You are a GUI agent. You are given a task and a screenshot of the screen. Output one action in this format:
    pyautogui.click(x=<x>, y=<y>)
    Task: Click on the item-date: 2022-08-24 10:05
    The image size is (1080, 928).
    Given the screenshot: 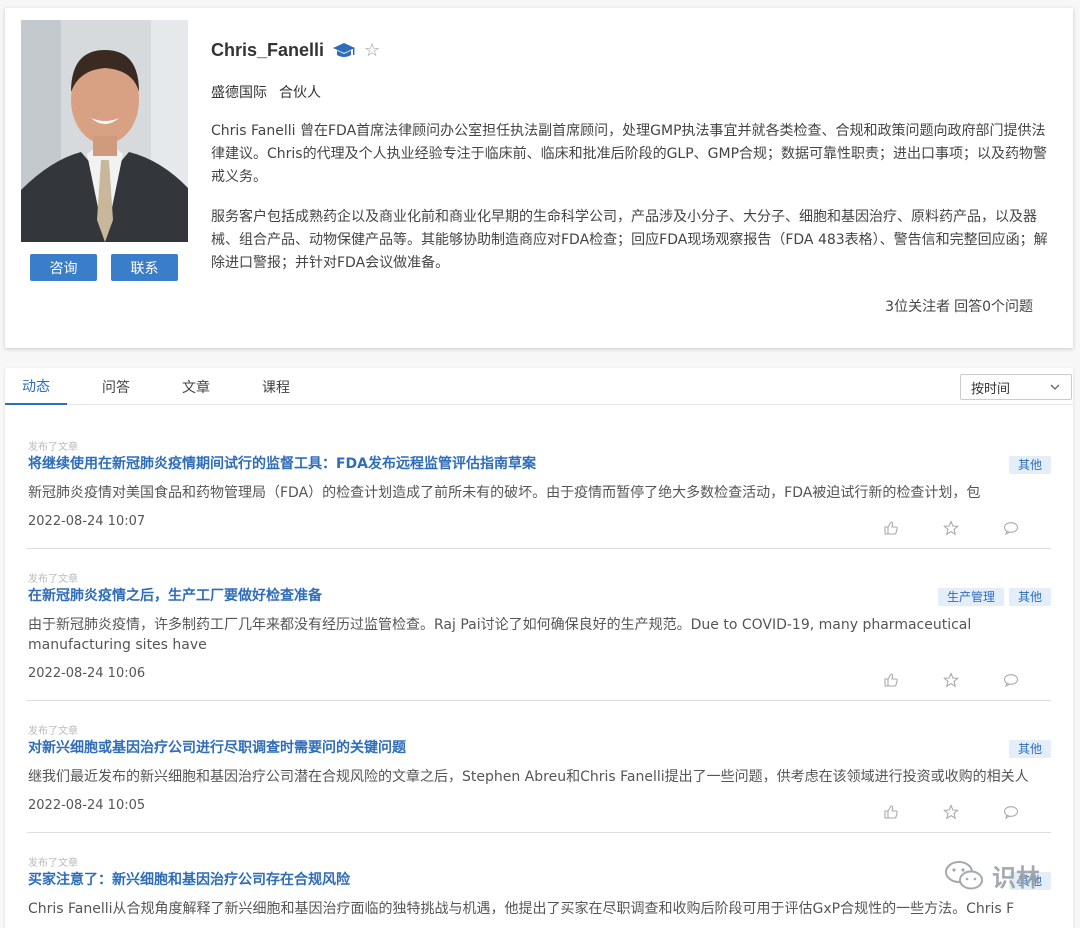 What is the action you would take?
    pyautogui.click(x=87, y=805)
    